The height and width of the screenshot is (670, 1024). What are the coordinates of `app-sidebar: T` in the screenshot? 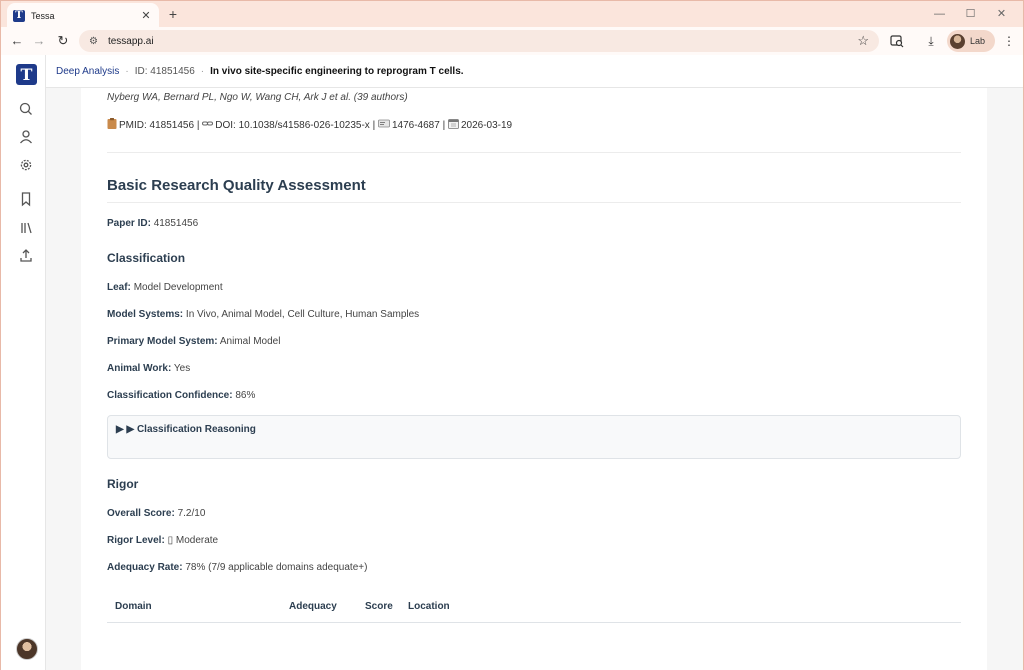 It's located at (23, 362).